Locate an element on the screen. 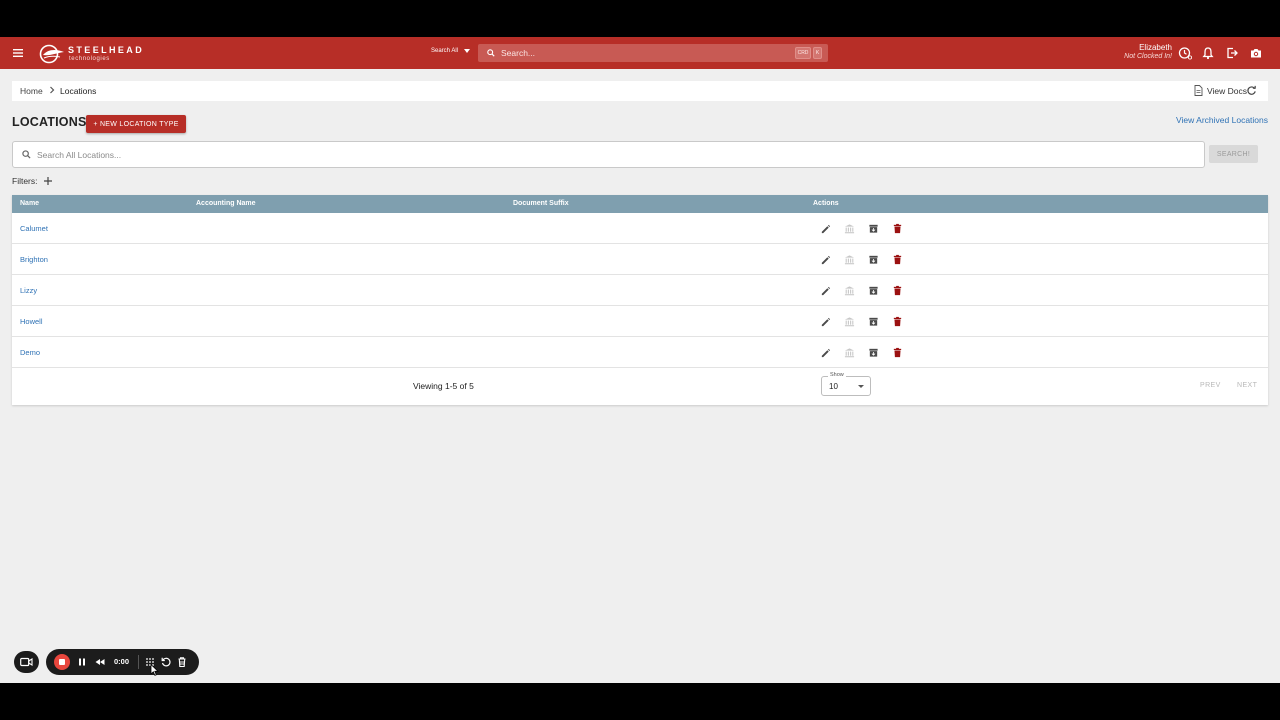  pause-icon is located at coordinates (82, 662).